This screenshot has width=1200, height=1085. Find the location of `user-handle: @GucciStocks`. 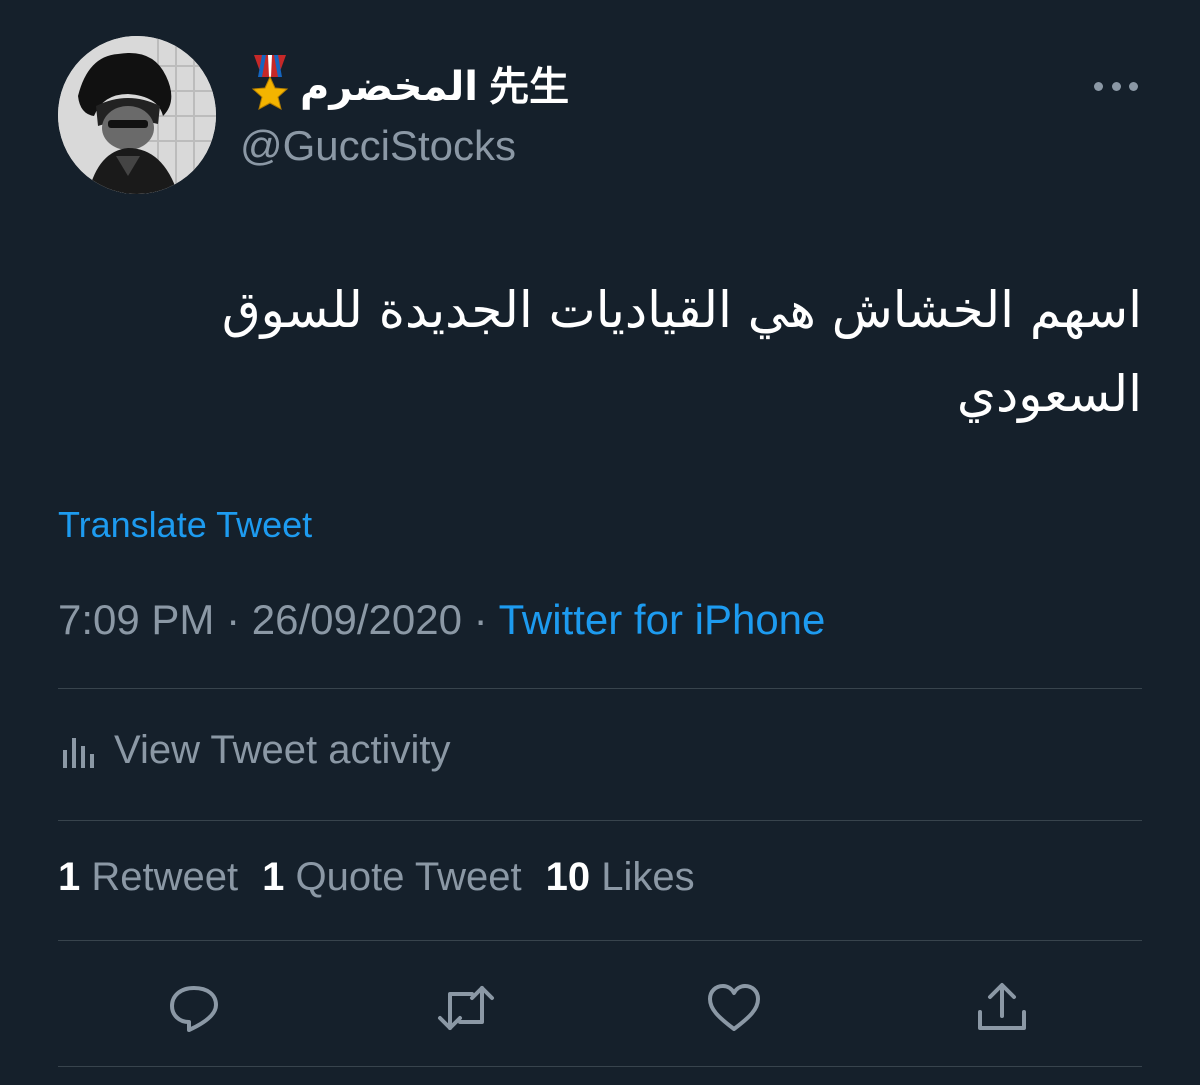

user-handle: @GucciStocks is located at coordinates (378, 146).